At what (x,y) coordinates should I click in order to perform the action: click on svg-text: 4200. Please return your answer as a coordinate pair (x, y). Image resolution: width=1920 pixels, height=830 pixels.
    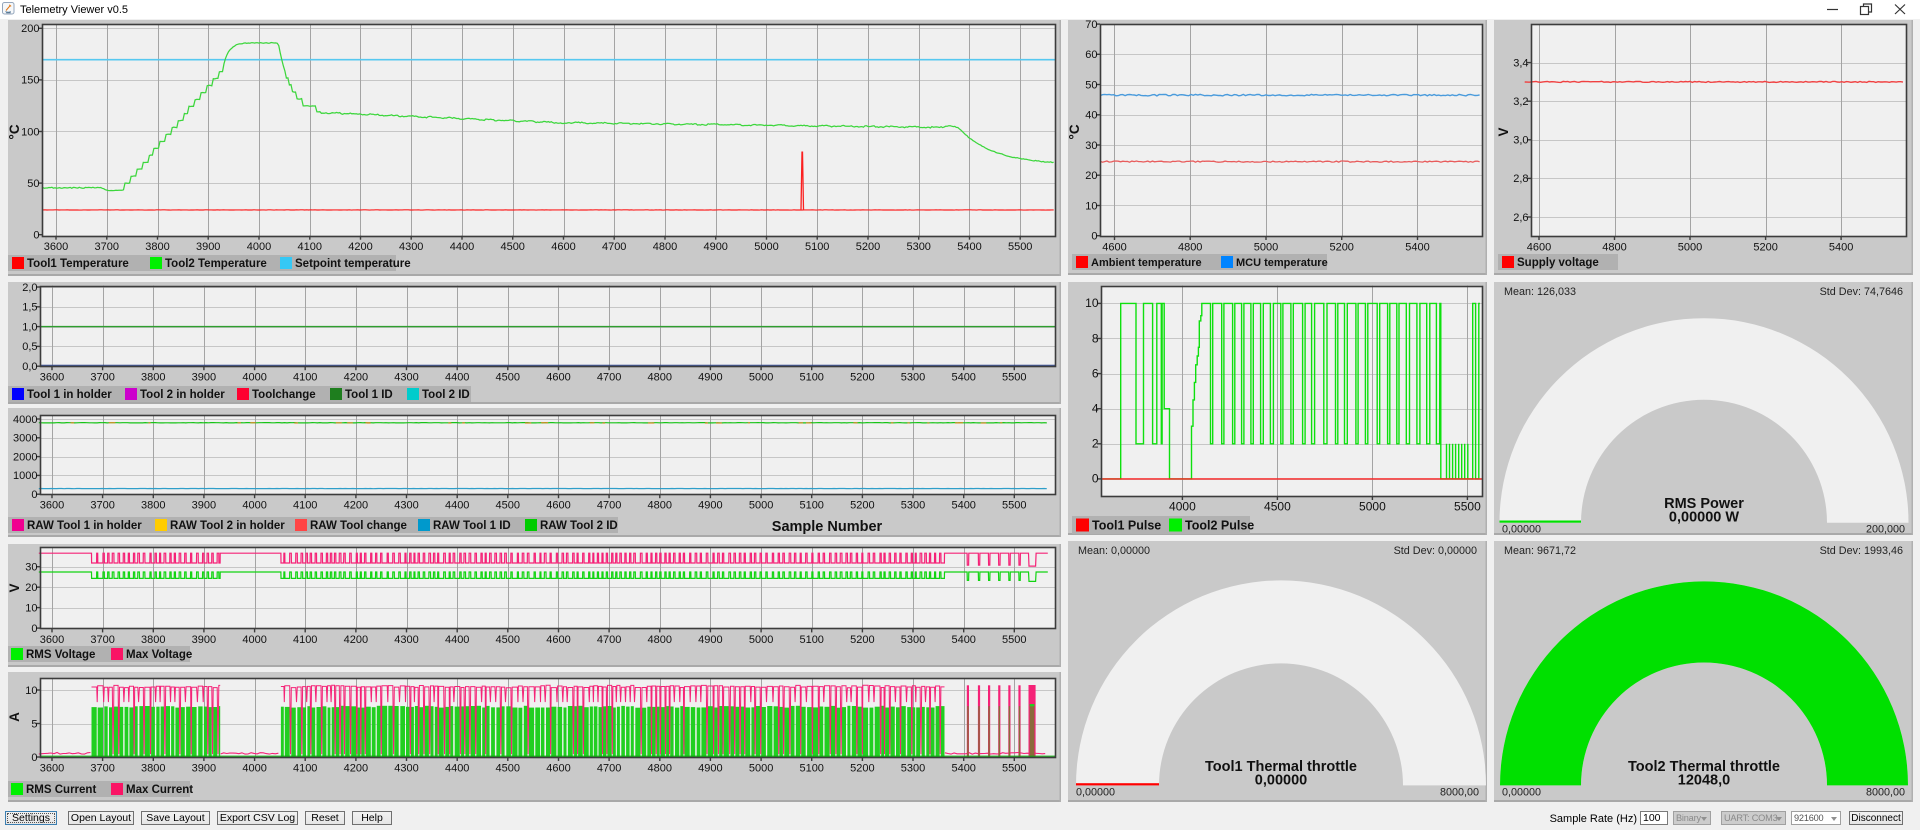
    Looking at the image, I should click on (360, 247).